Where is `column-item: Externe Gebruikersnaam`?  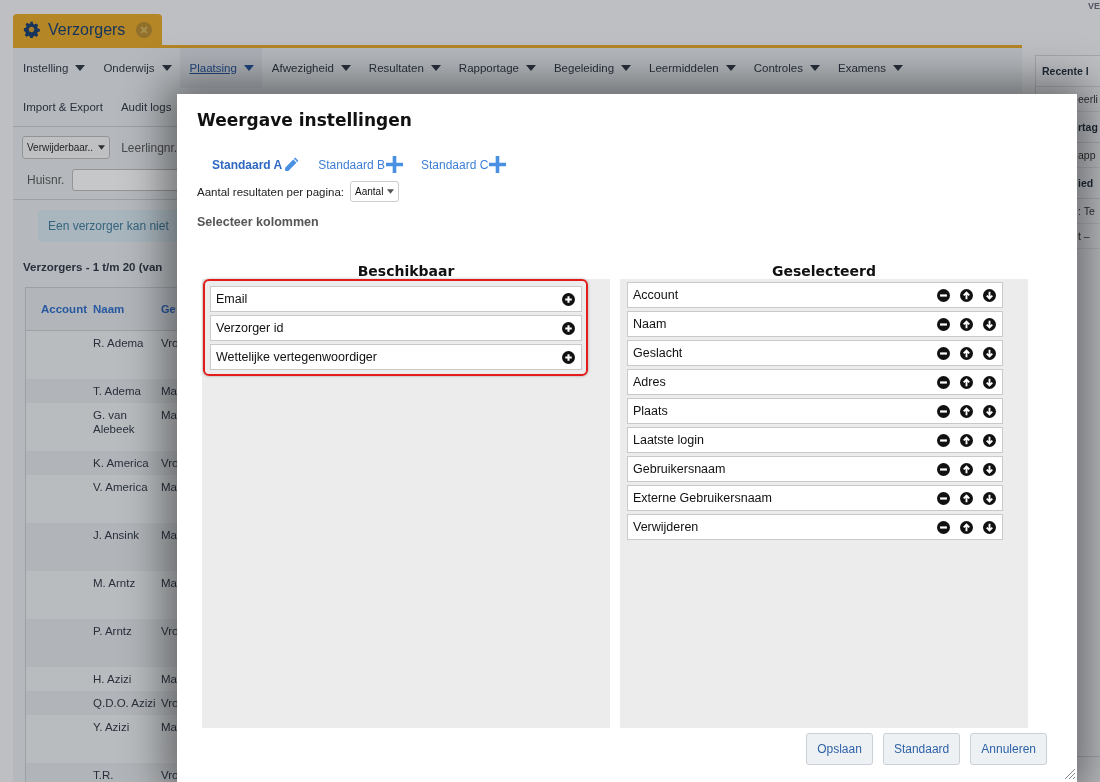 column-item: Externe Gebruikersnaam is located at coordinates (815, 498).